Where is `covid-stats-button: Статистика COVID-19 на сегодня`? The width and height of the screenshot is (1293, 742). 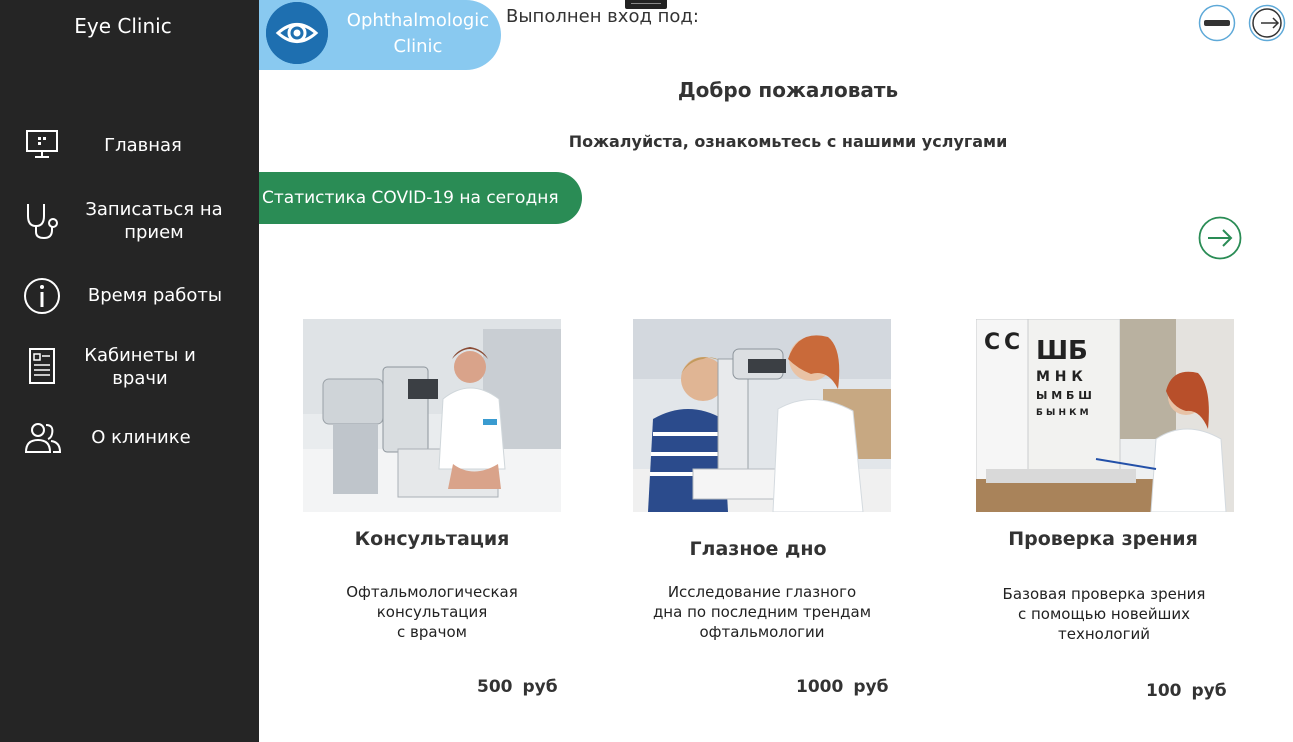
covid-stats-button: Статистика COVID-19 на сегодня is located at coordinates (420, 198).